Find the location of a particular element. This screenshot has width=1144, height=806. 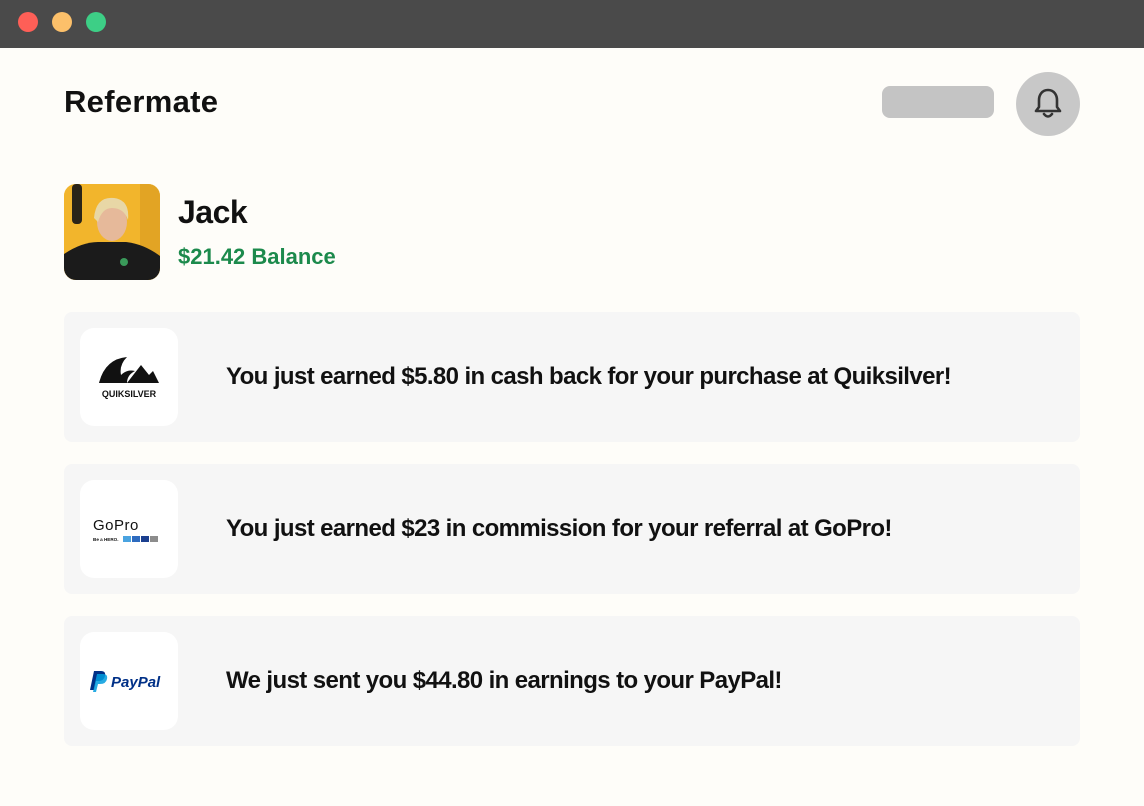

gopro-logo: GoPro Be a HERO. is located at coordinates (129, 529).